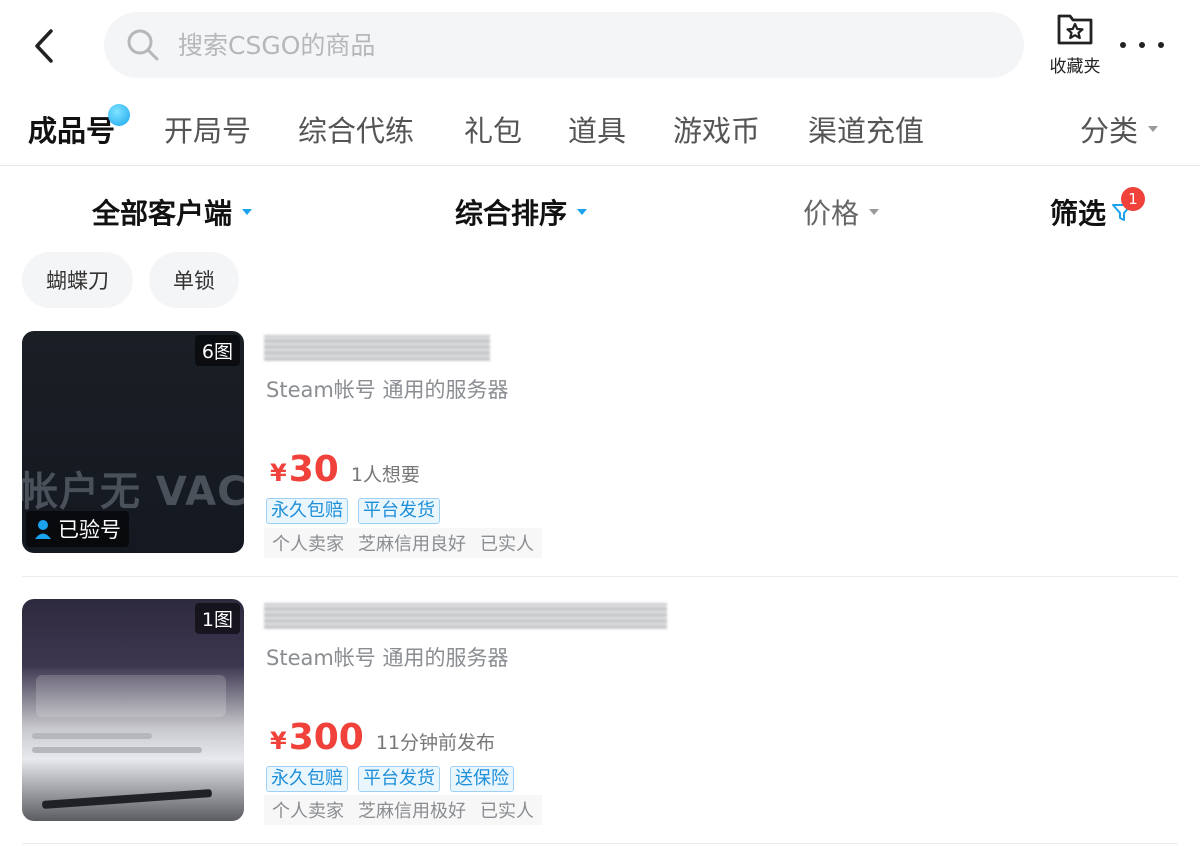 The width and height of the screenshot is (1200, 846). I want to click on listing-thumbnail: 帐户无 VAC 6图 已验号, so click(133, 442).